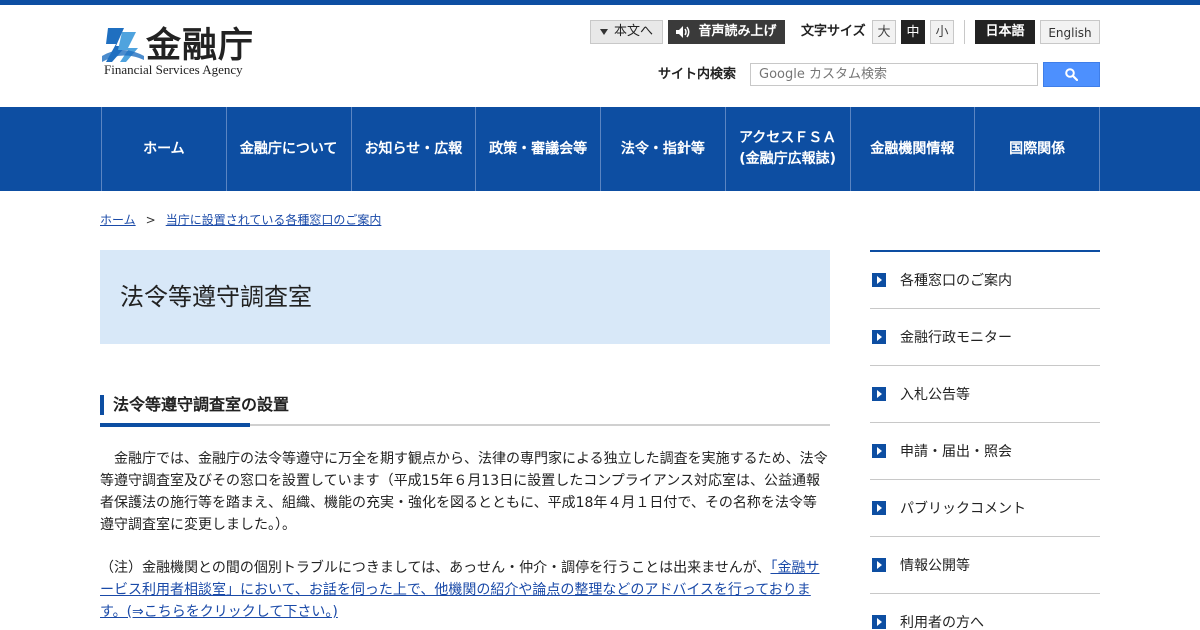 The width and height of the screenshot is (1200, 630). What do you see at coordinates (1070, 32) in the screenshot?
I see `language-english-button: English` at bounding box center [1070, 32].